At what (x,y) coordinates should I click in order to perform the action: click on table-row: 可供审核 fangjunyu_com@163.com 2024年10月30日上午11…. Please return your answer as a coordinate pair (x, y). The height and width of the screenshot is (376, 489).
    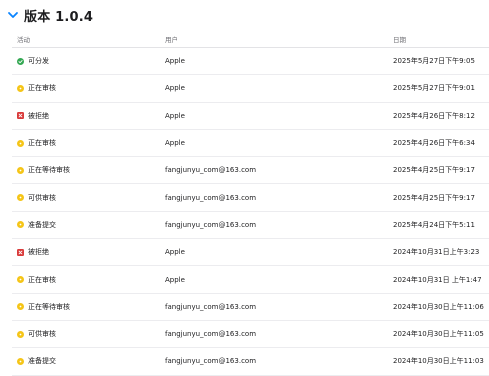
    Looking at the image, I should click on (250, 335).